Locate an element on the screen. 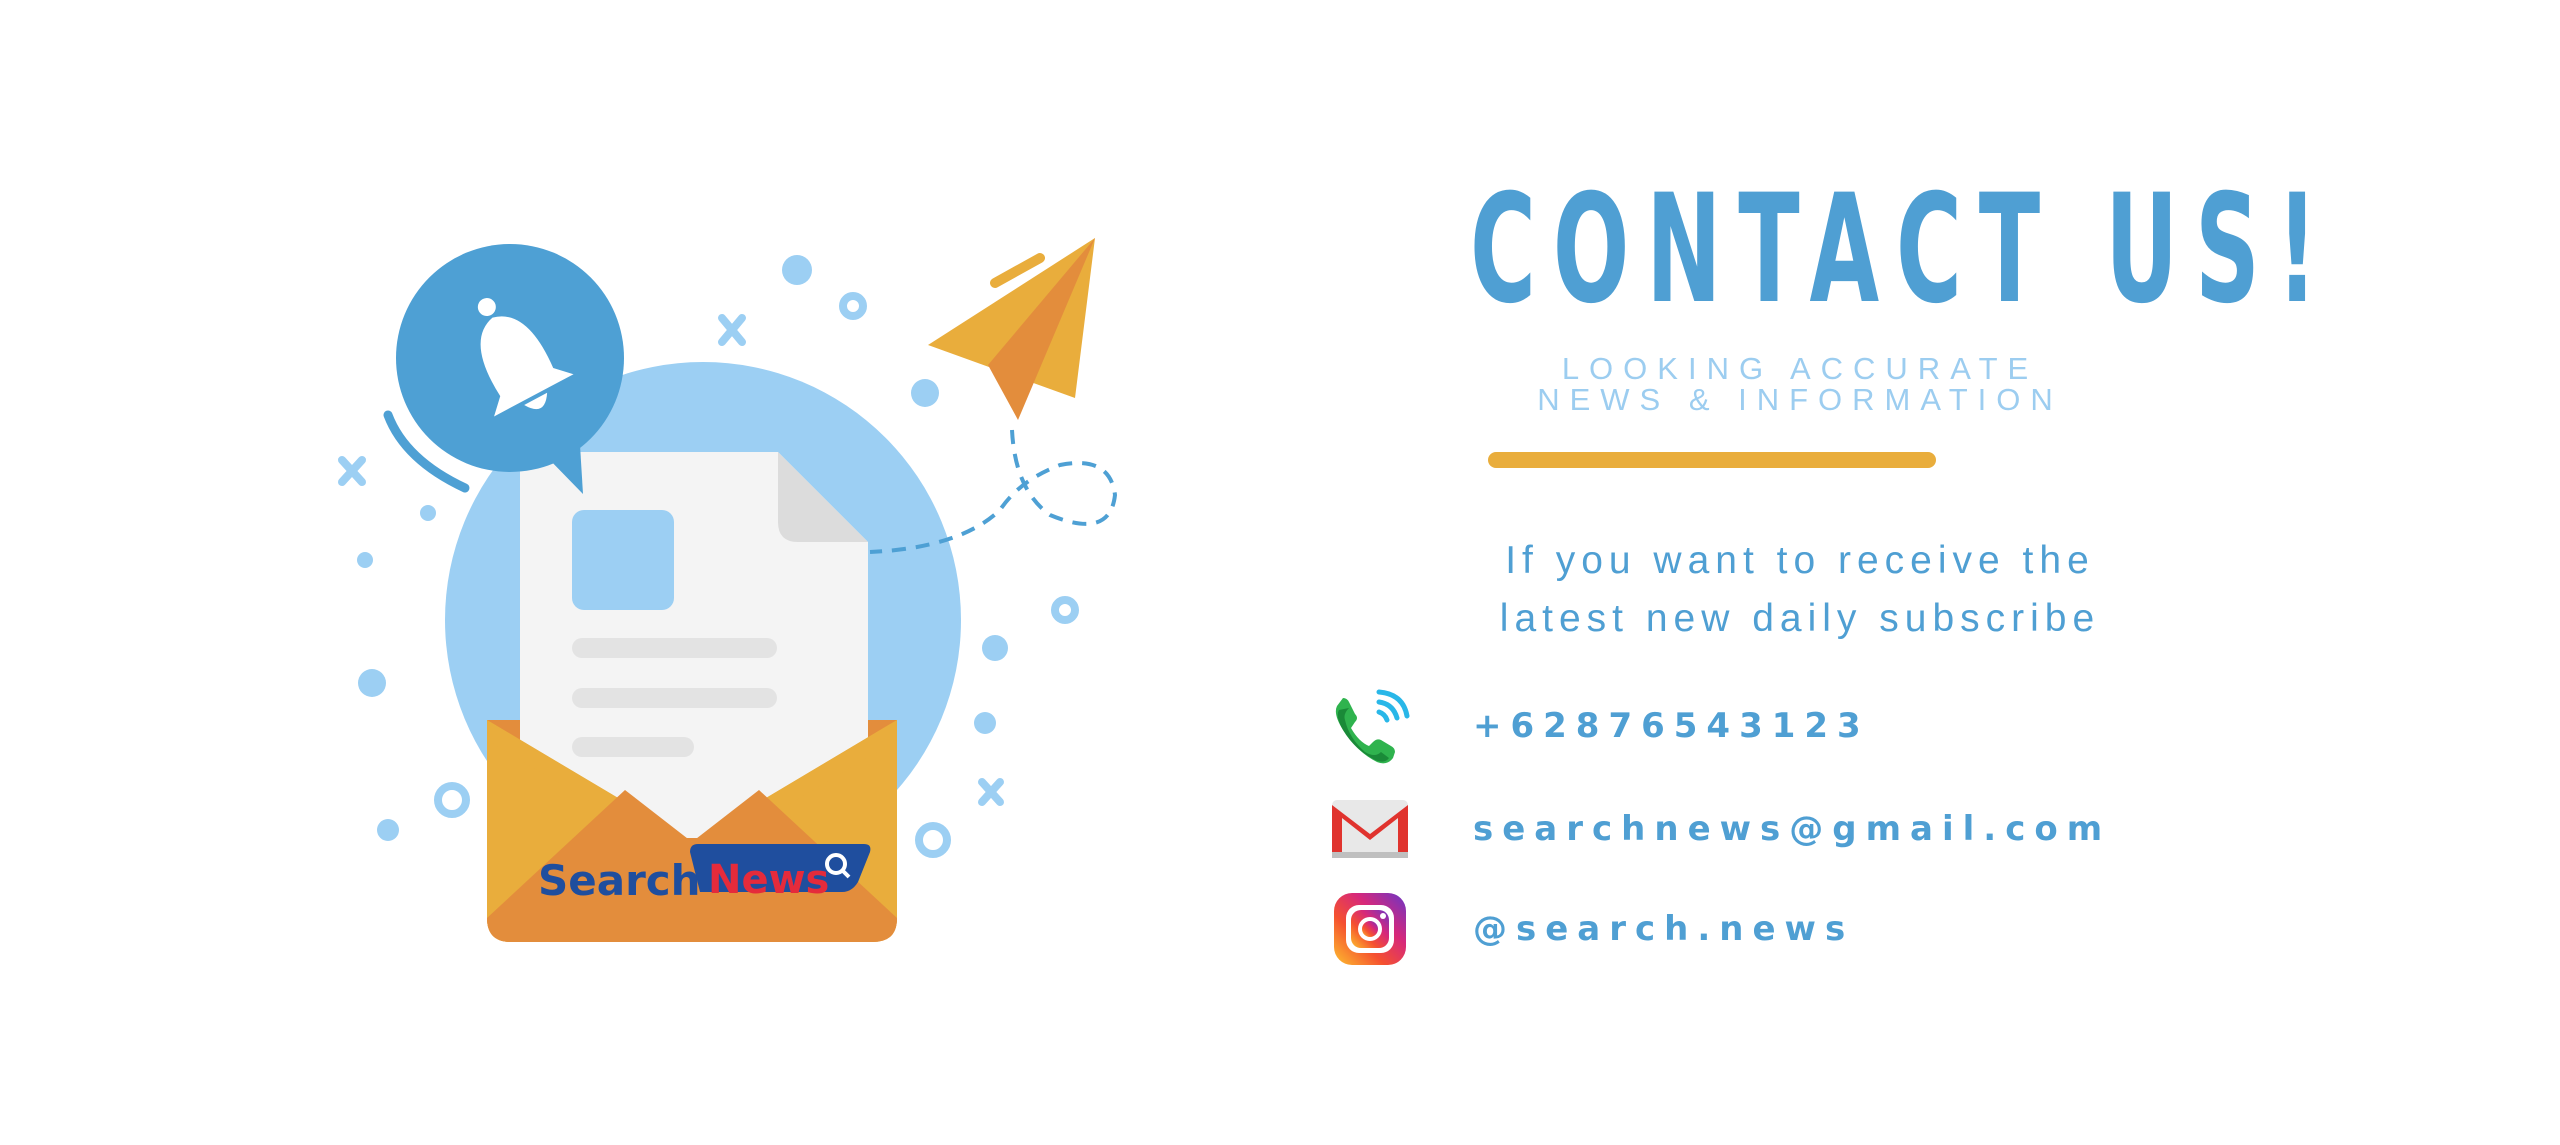 This screenshot has height=1145, width=2560. contact-instagram: @search.news is located at coordinates (1775, 929).